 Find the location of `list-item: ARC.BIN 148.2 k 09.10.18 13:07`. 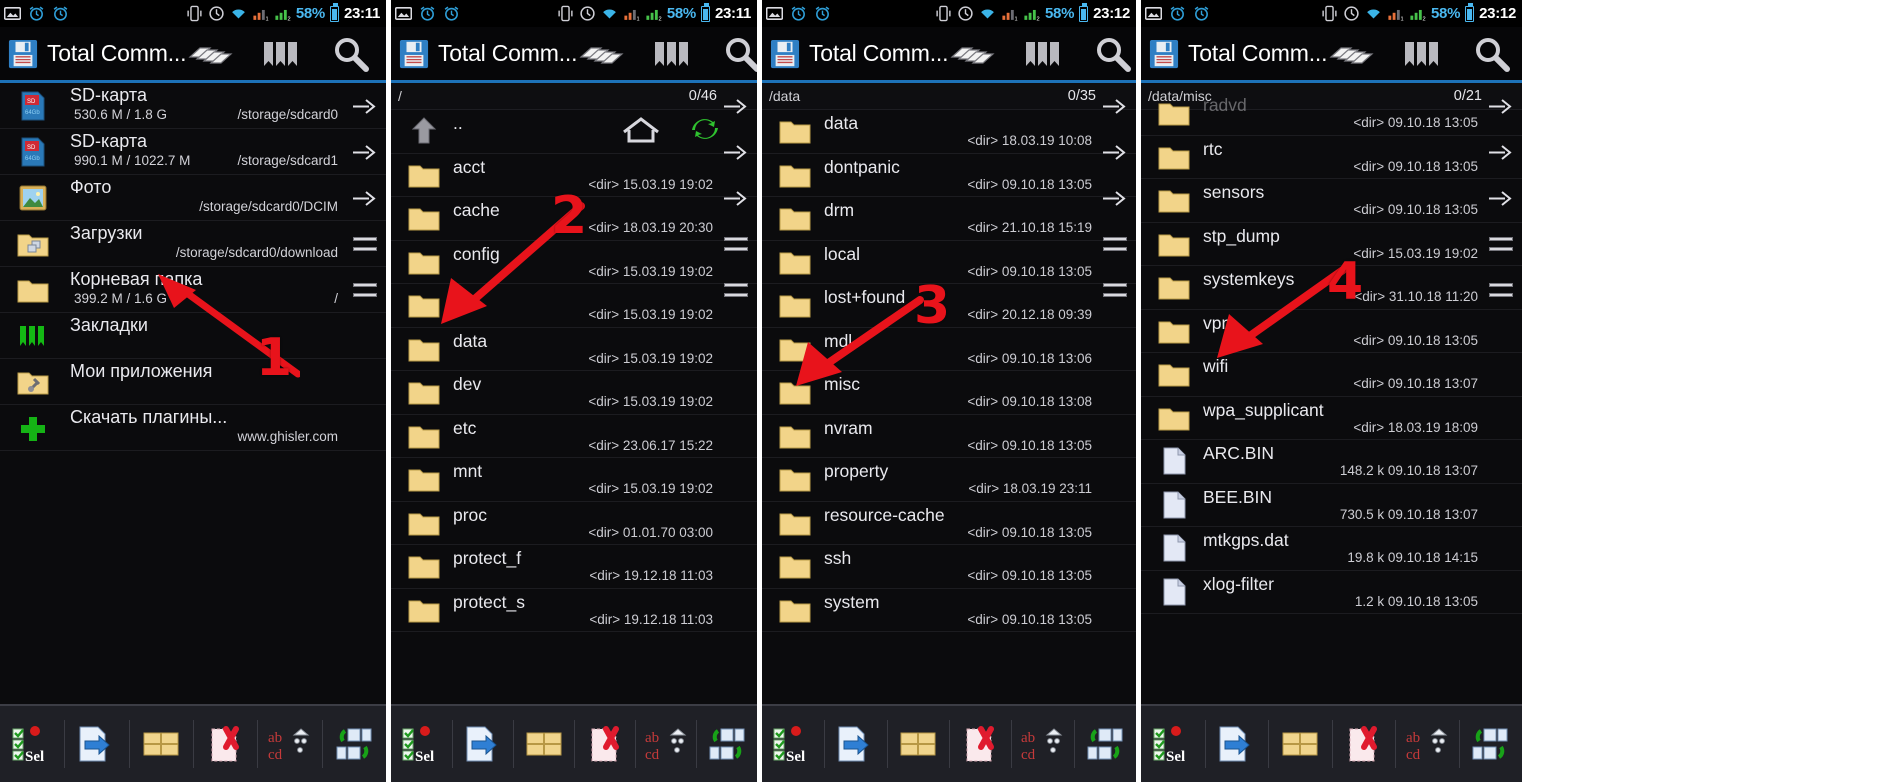

list-item: ARC.BIN 148.2 k 09.10.18 13:07 is located at coordinates (1331, 462).